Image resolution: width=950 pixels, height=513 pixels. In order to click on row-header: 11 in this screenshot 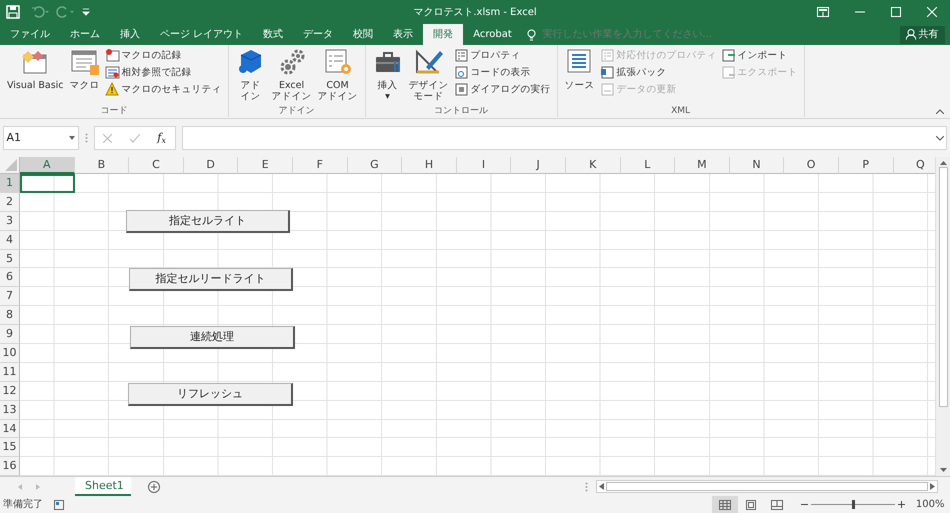, I will do `click(10, 372)`.